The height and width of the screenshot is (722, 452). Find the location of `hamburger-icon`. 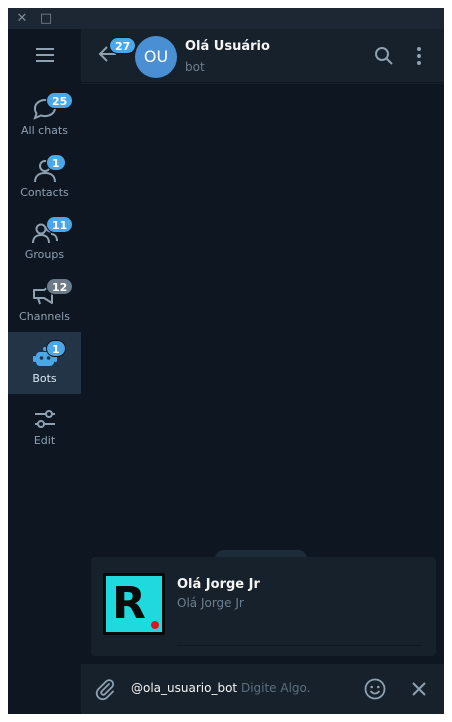

hamburger-icon is located at coordinates (45, 49).